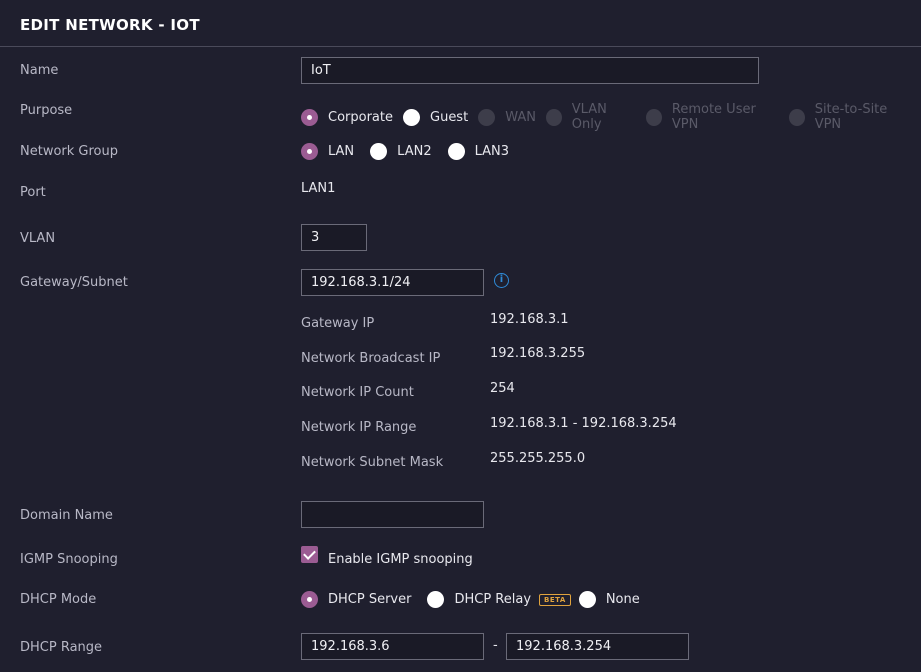 The image size is (921, 672). Describe the element at coordinates (538, 458) in the screenshot. I see `subnet-mask-value: 255.255.255.0` at that location.